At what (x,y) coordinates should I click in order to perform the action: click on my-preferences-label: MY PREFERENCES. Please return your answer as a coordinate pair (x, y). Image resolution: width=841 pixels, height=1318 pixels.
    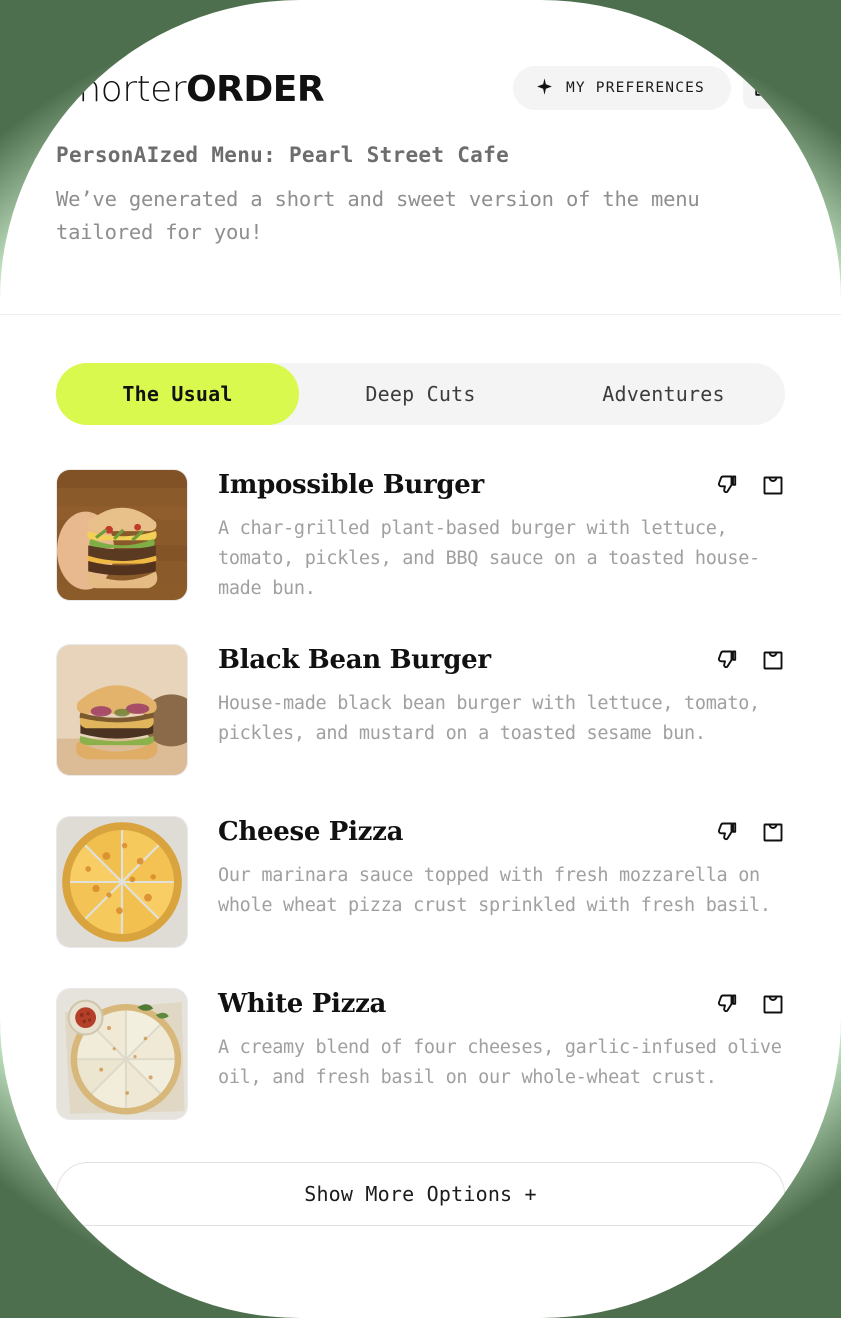
    Looking at the image, I should click on (635, 88).